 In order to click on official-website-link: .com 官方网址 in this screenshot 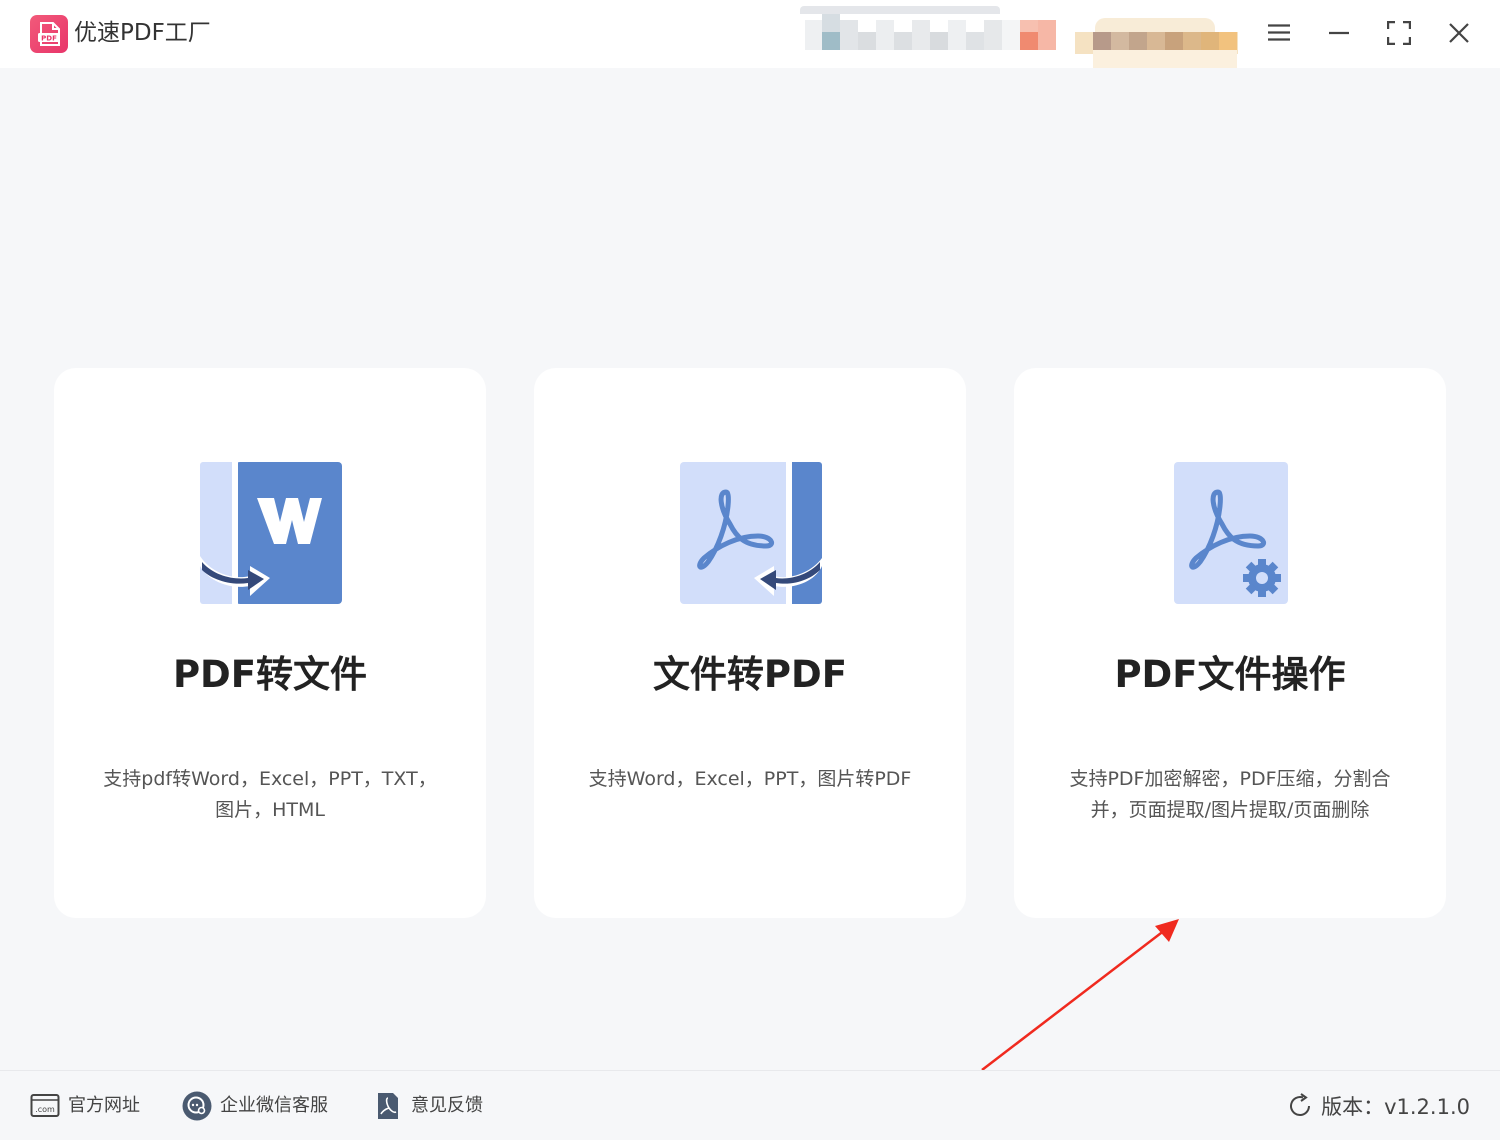, I will do `click(85, 1106)`.